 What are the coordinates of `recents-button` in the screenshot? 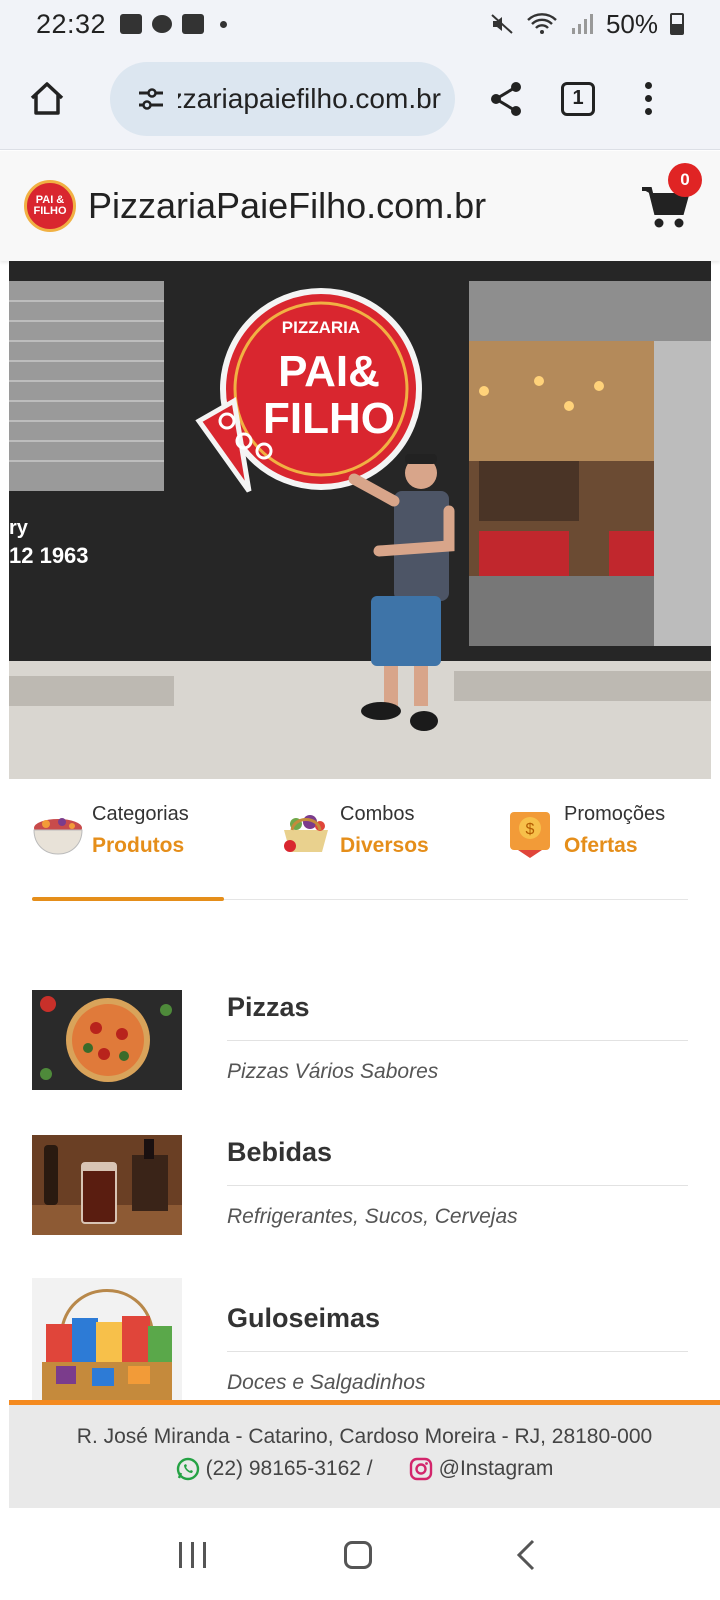 It's located at (193, 1555).